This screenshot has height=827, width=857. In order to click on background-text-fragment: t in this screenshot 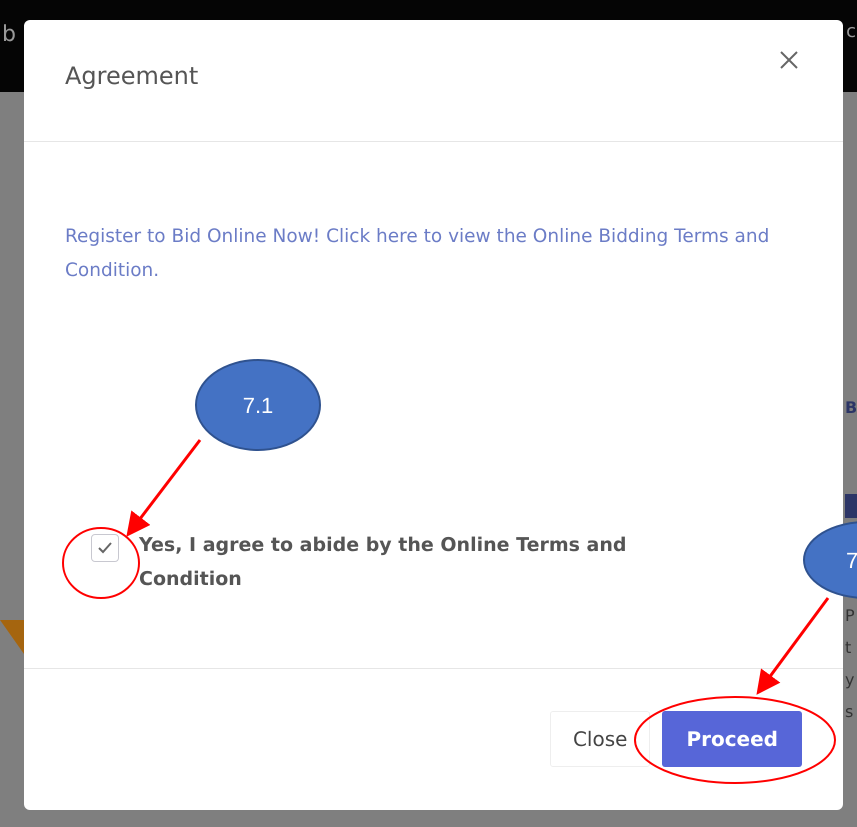, I will do `click(848, 648)`.